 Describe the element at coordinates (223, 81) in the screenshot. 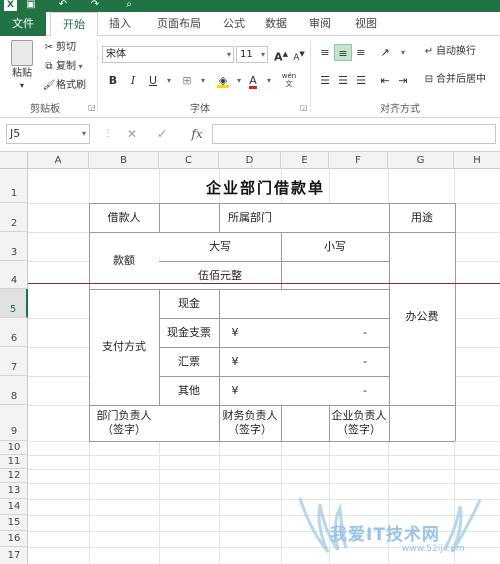

I see `paint-bucket-icon: ◈` at that location.